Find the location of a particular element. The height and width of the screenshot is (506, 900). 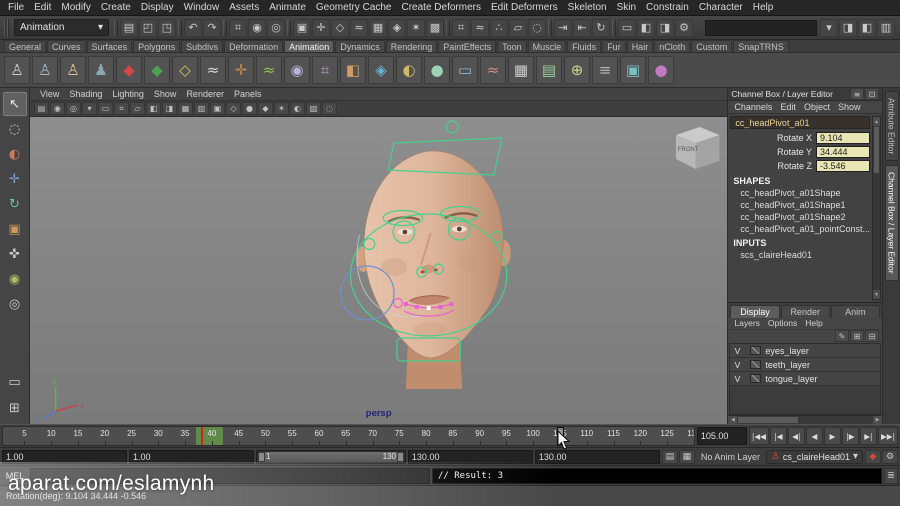

layer-editor-tab-anim: Anim is located at coordinates (855, 311).